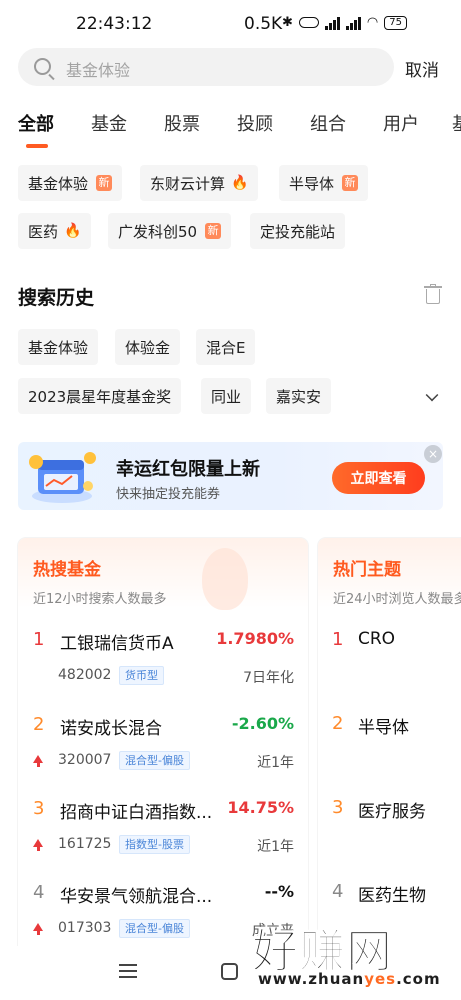 This screenshot has width=461, height=1000. What do you see at coordinates (225, 579) in the screenshot?
I see `flame-decoration` at bounding box center [225, 579].